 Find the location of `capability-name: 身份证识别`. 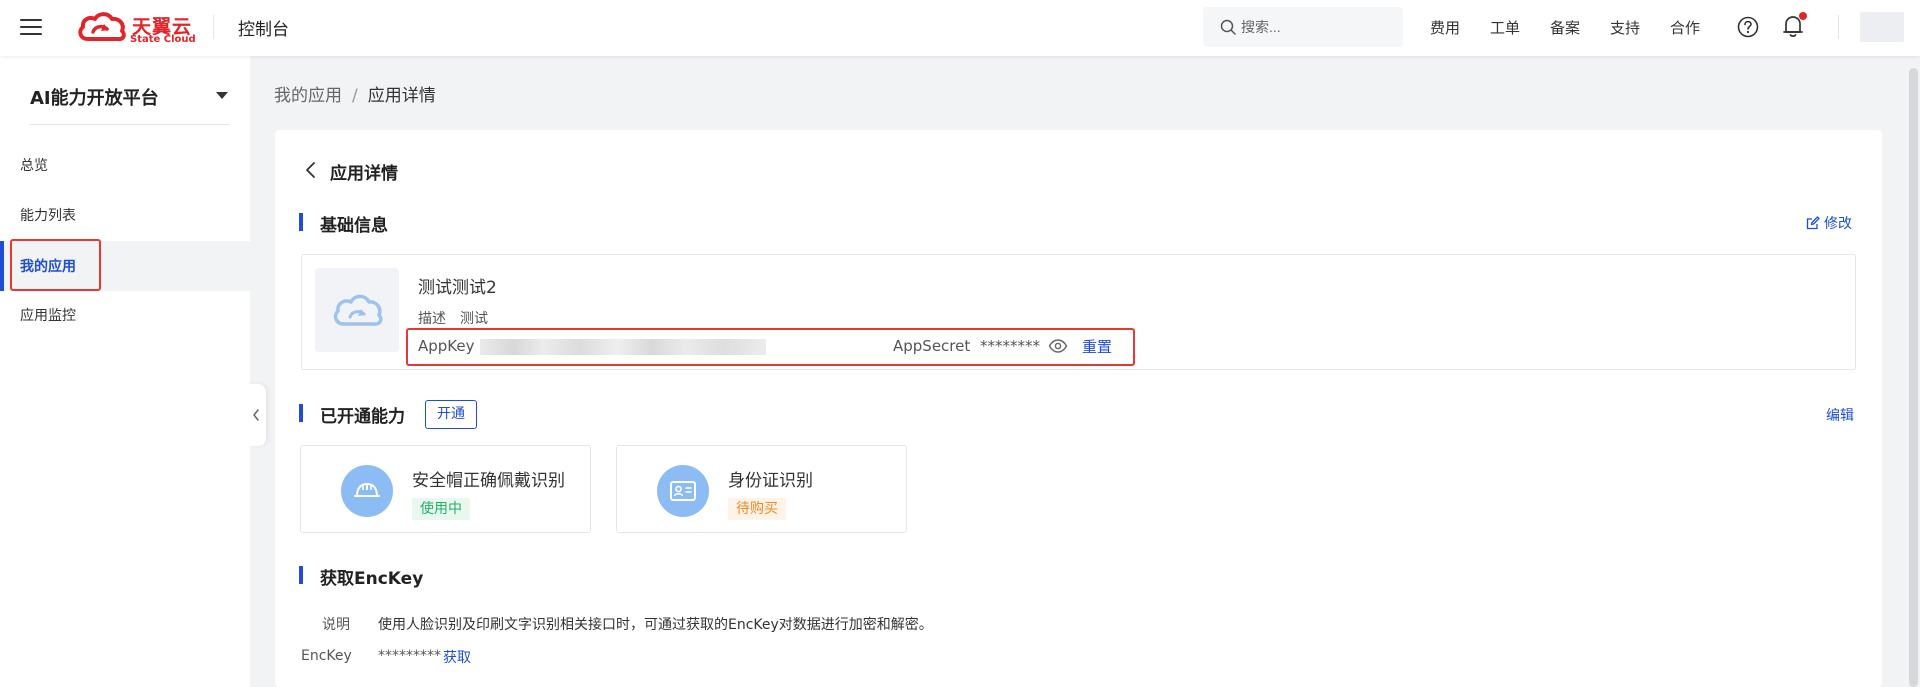

capability-name: 身份证识别 is located at coordinates (770, 481).